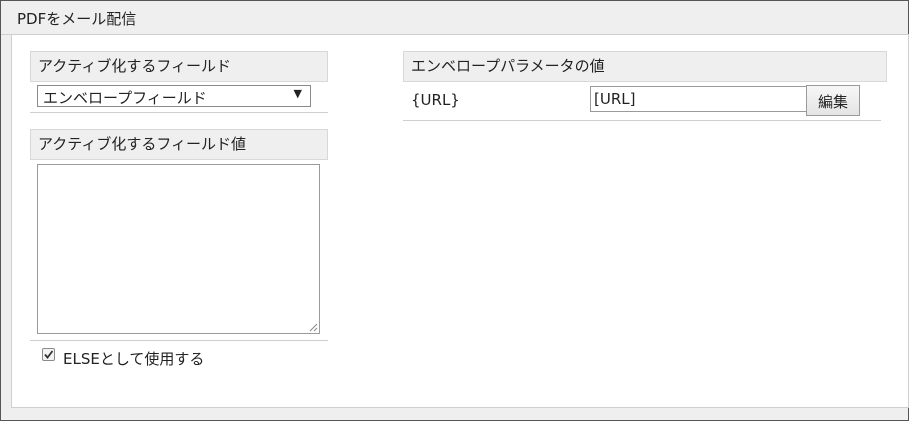 The width and height of the screenshot is (909, 421). What do you see at coordinates (135, 66) in the screenshot?
I see `field-section-title: アクティブ化するフィールド` at bounding box center [135, 66].